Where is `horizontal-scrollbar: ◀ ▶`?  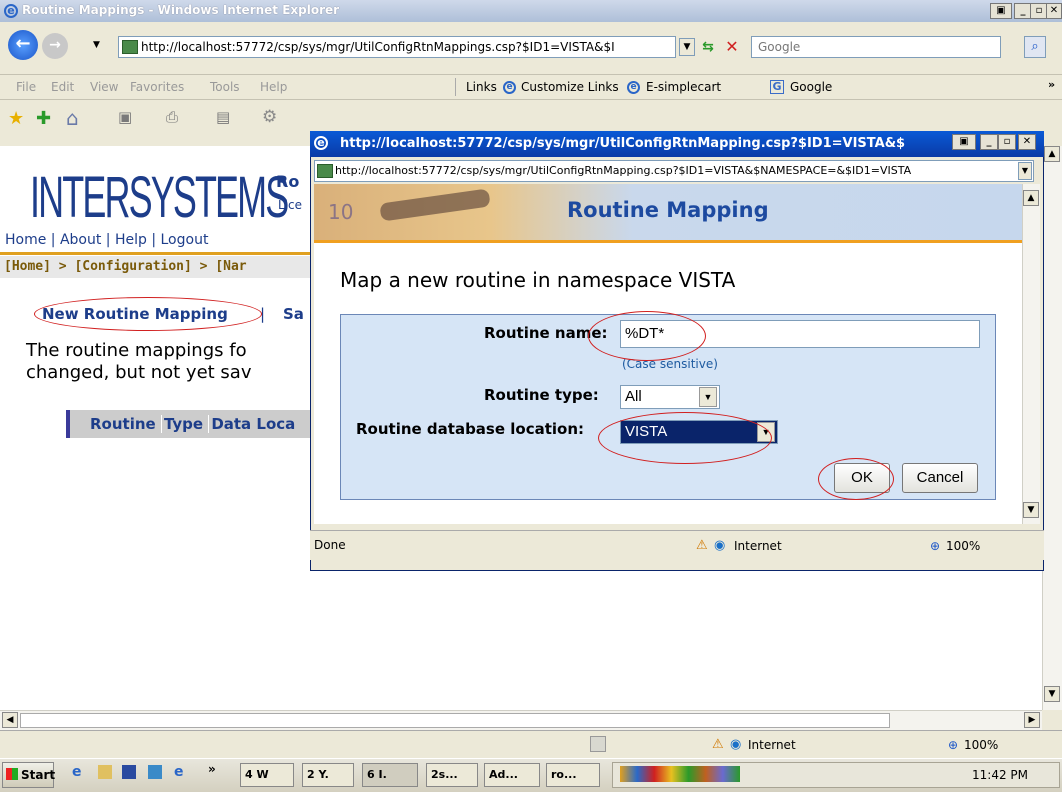
horizontal-scrollbar: ◀ ▶ is located at coordinates (521, 720).